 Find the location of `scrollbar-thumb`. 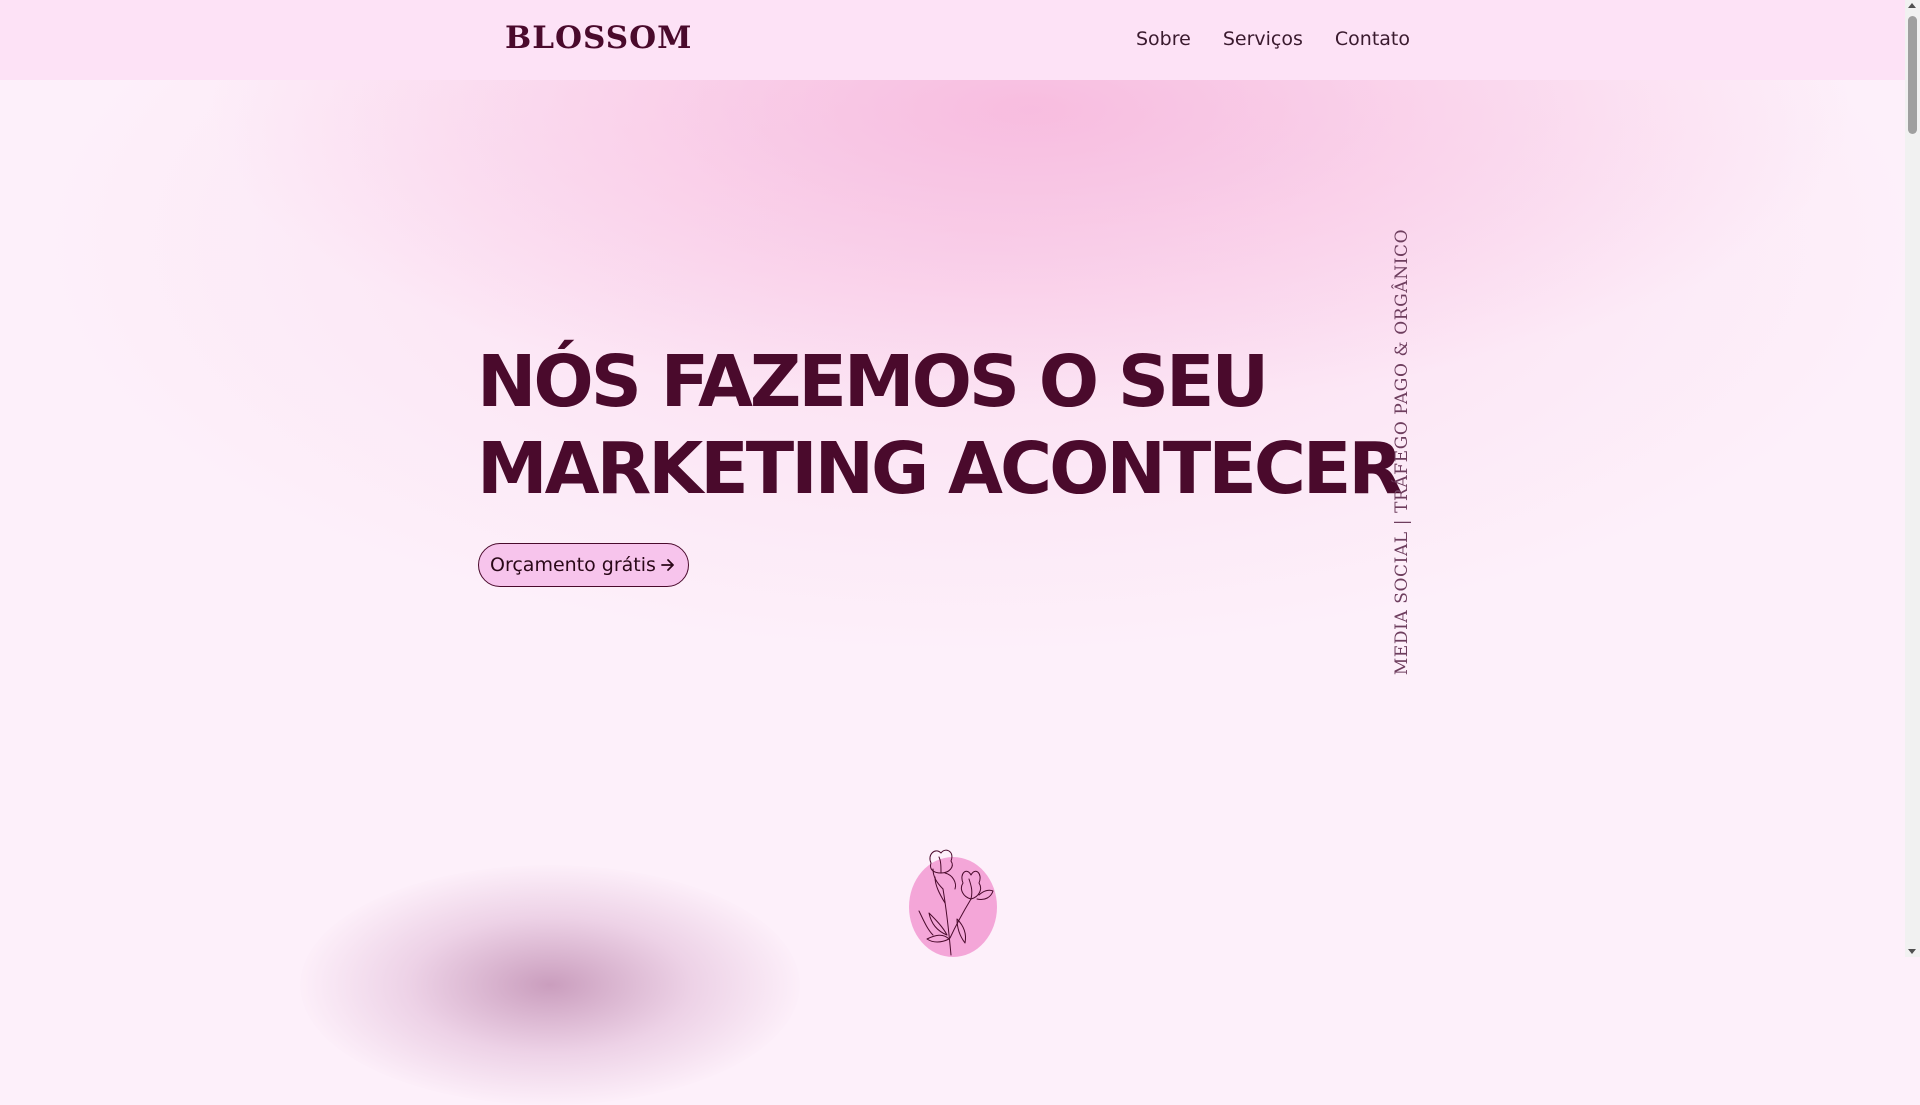

scrollbar-thumb is located at coordinates (1912, 75).